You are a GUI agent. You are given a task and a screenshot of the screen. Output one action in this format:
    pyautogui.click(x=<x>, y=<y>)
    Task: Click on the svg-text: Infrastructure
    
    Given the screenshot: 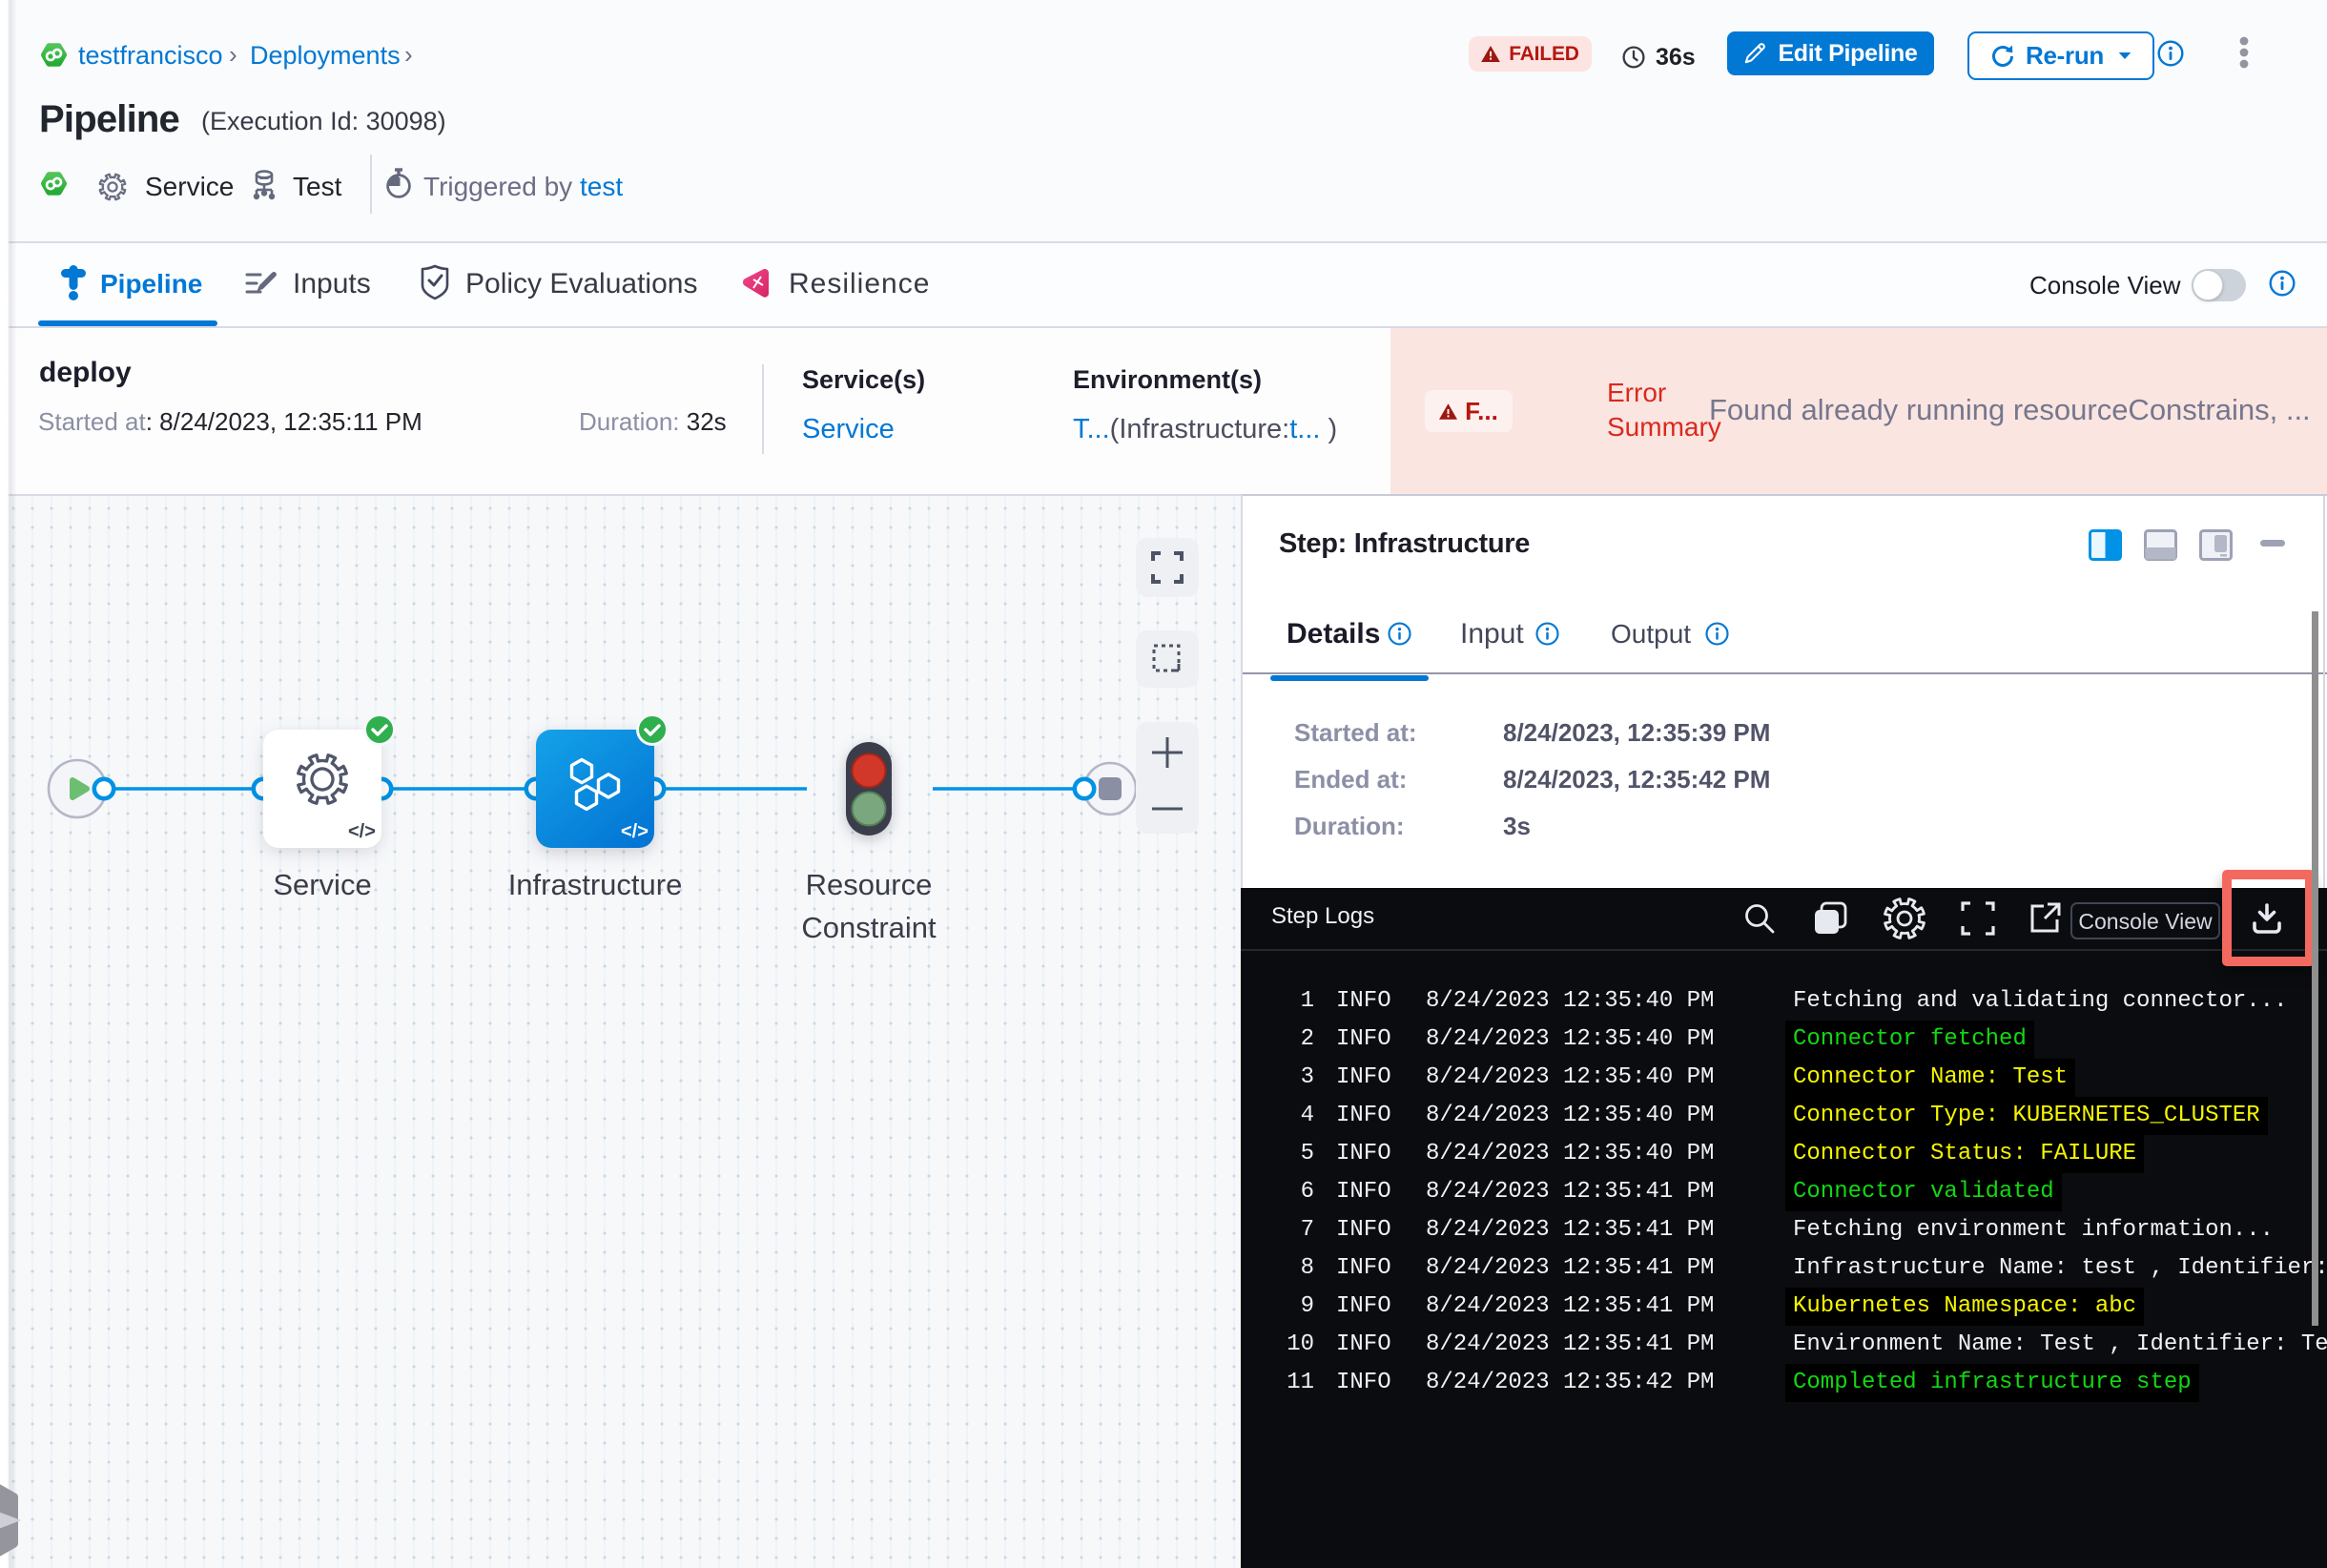 What is the action you would take?
    pyautogui.click(x=595, y=884)
    